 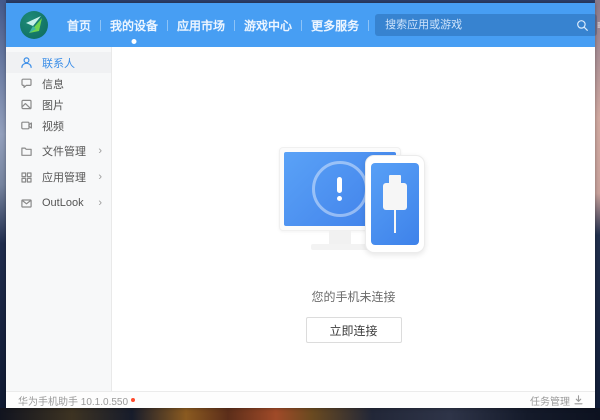 I want to click on search-box, so click(x=486, y=25).